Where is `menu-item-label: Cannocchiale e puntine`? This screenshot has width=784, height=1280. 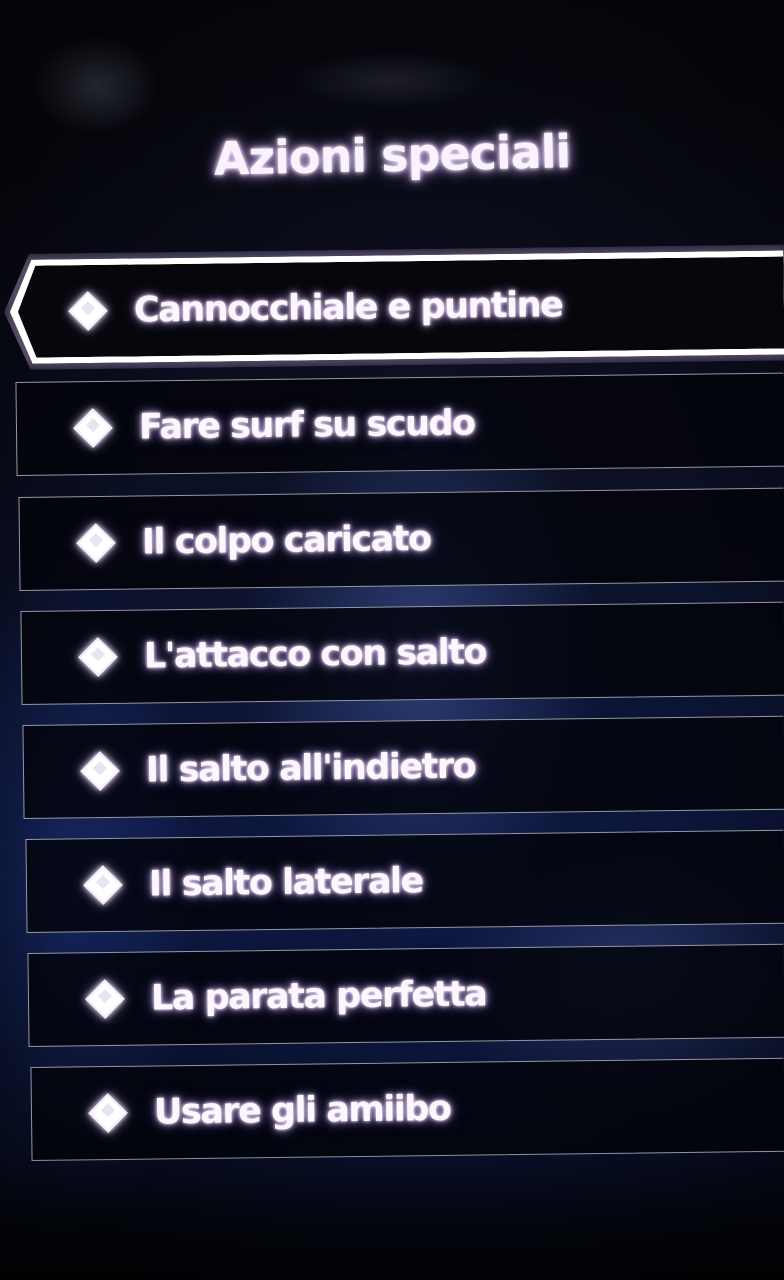 menu-item-label: Cannocchiale e puntine is located at coordinates (348, 308).